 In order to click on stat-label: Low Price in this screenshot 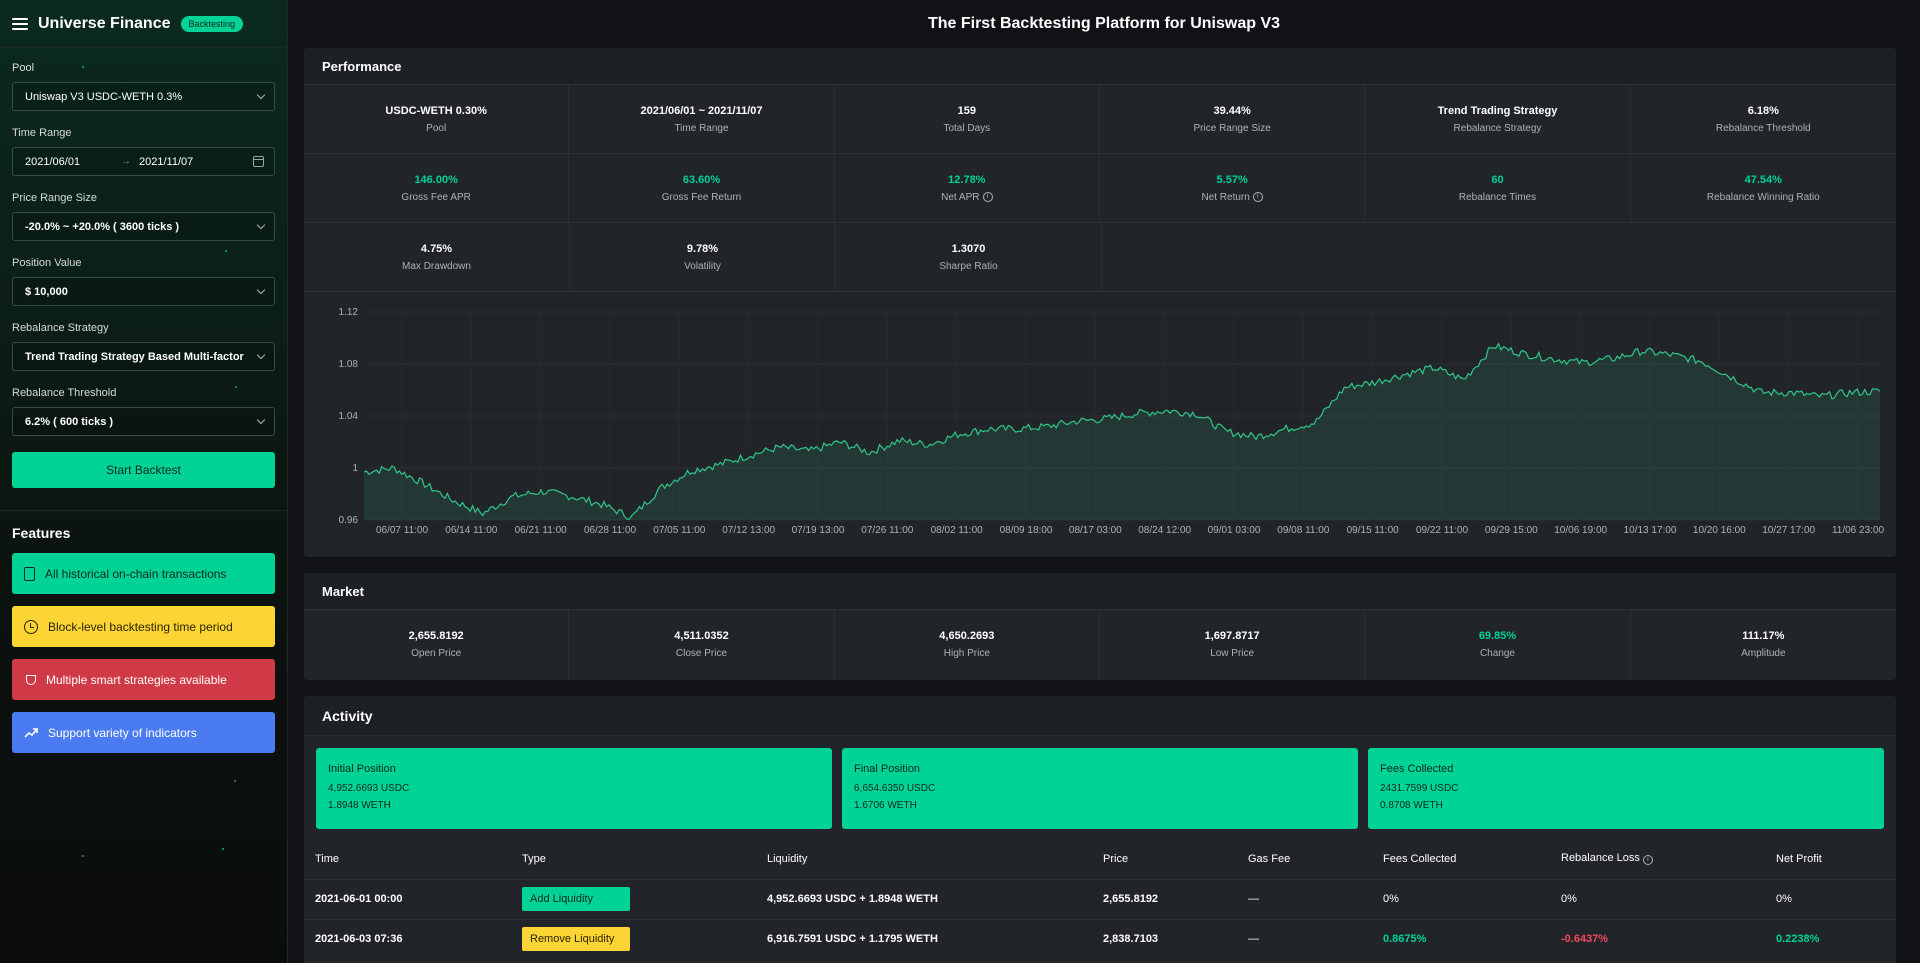, I will do `click(1232, 653)`.